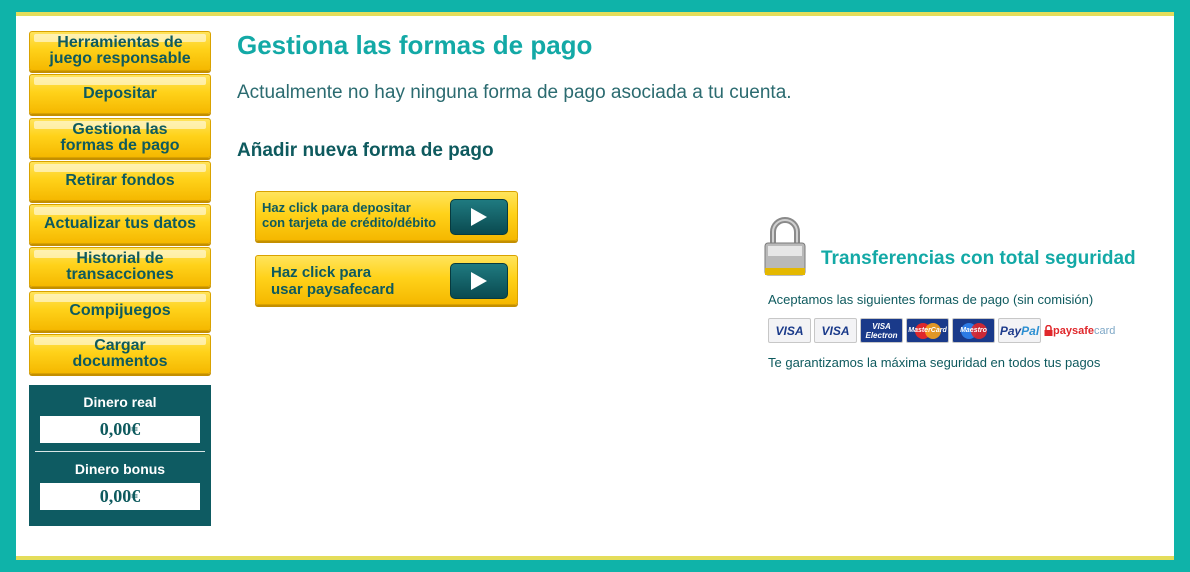  I want to click on real-money-label: Dinero real, so click(120, 402).